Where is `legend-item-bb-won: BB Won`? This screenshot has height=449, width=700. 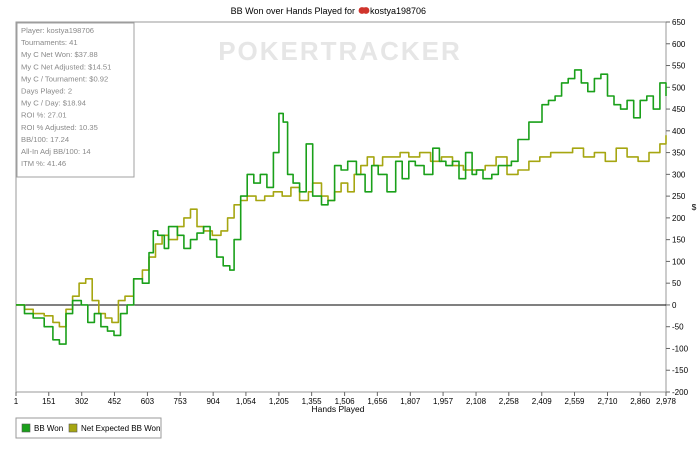
legend-item-bb-won: BB Won is located at coordinates (42, 428).